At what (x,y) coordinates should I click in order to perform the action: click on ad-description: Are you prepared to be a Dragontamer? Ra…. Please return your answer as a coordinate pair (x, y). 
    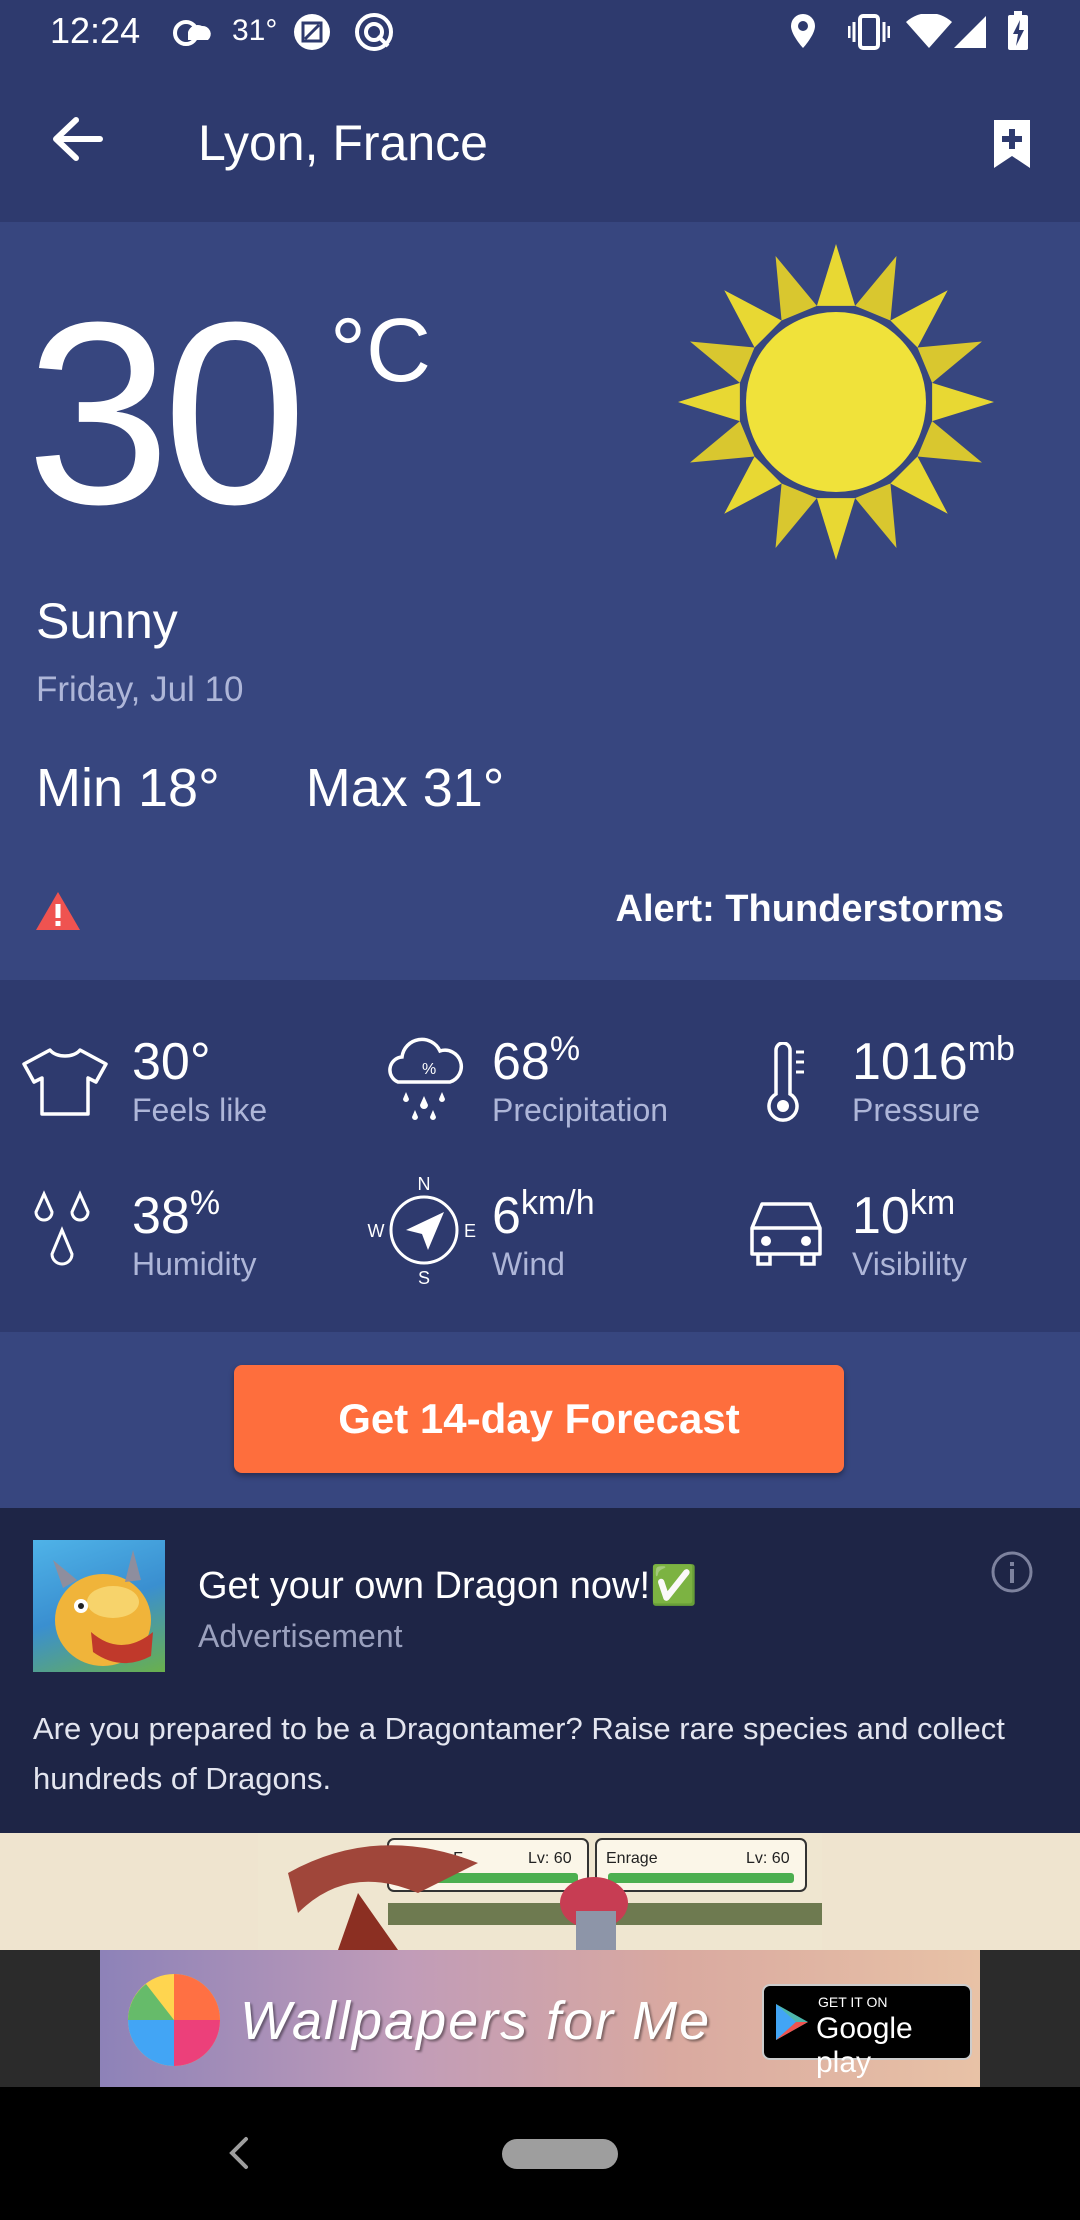
    Looking at the image, I should click on (519, 1753).